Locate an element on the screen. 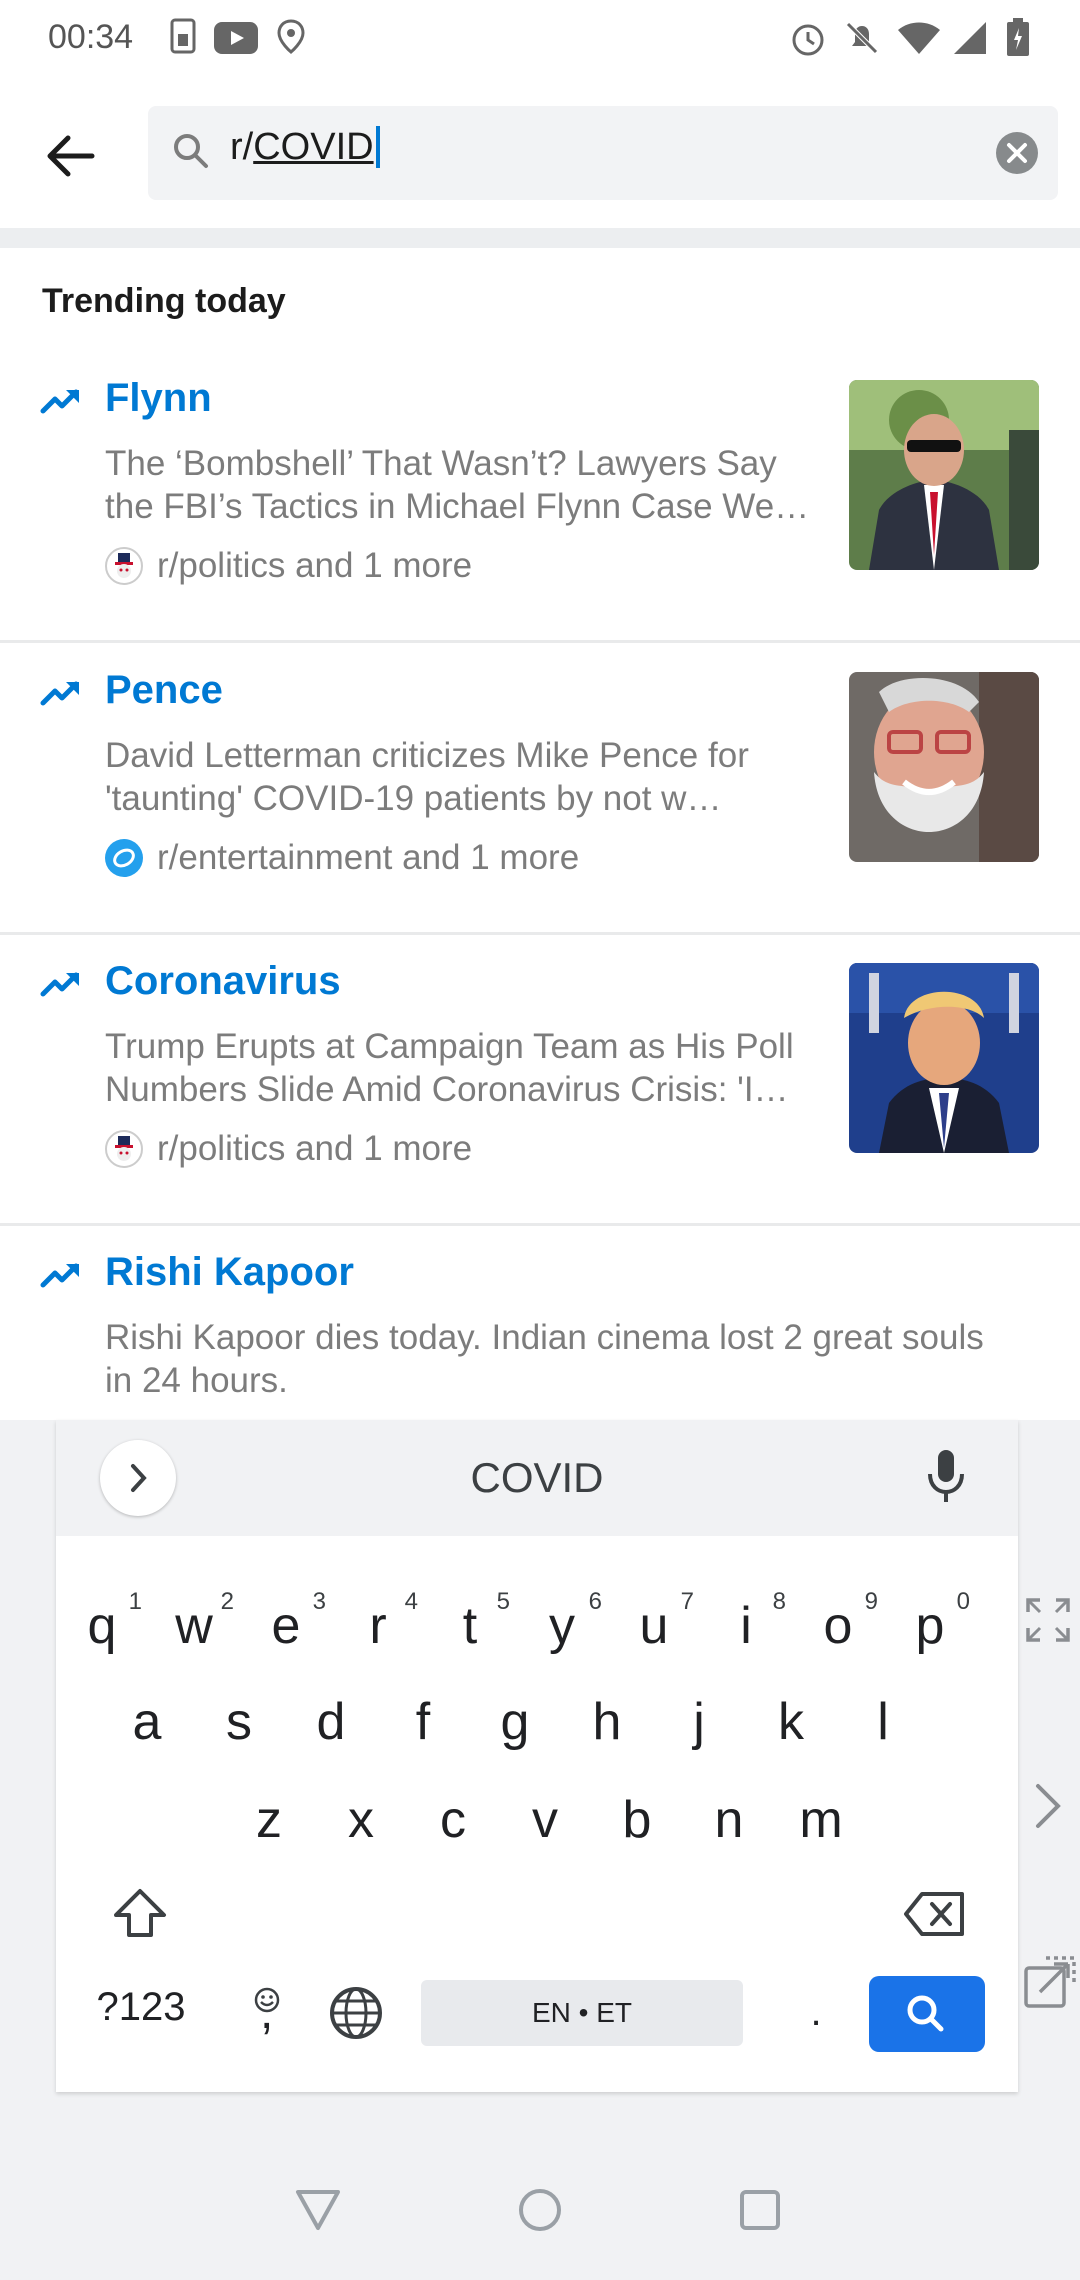 The height and width of the screenshot is (2280, 1080). suggestion-word: COVID is located at coordinates (537, 1478).